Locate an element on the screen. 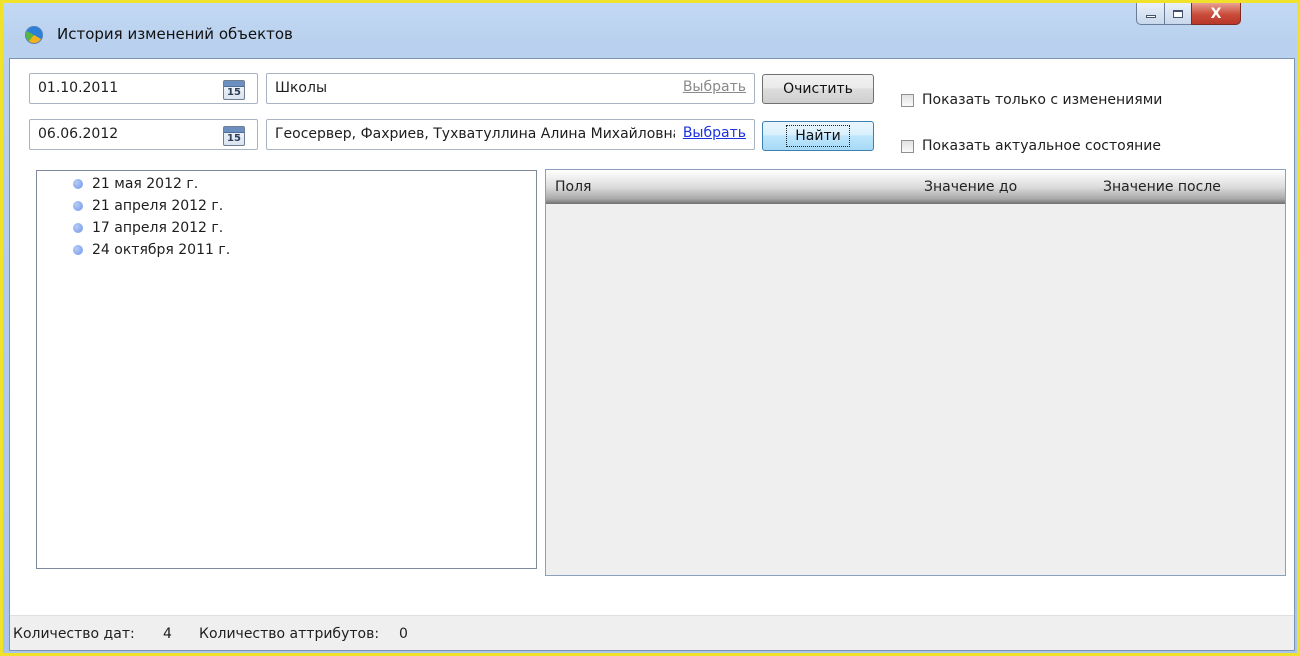 The width and height of the screenshot is (1300, 656). layer-selector-field: Школы Выбрать is located at coordinates (510, 88).